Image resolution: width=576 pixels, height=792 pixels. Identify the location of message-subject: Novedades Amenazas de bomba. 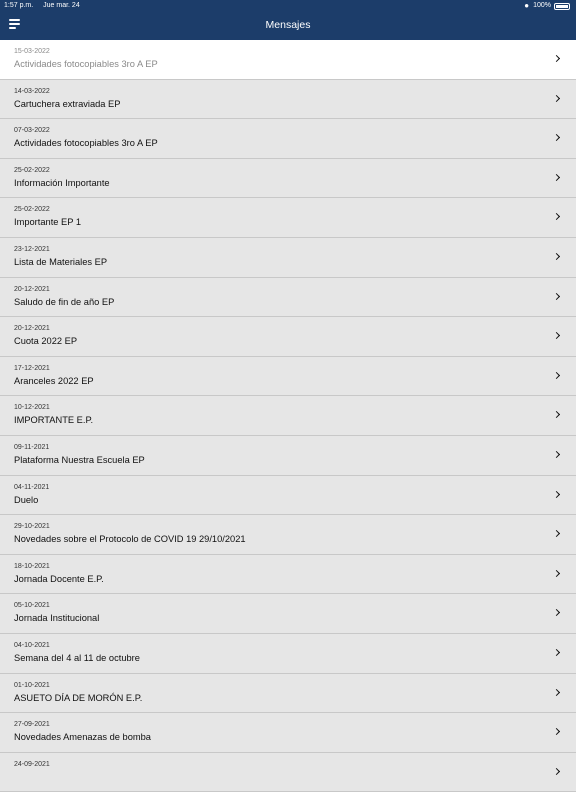
(82, 737).